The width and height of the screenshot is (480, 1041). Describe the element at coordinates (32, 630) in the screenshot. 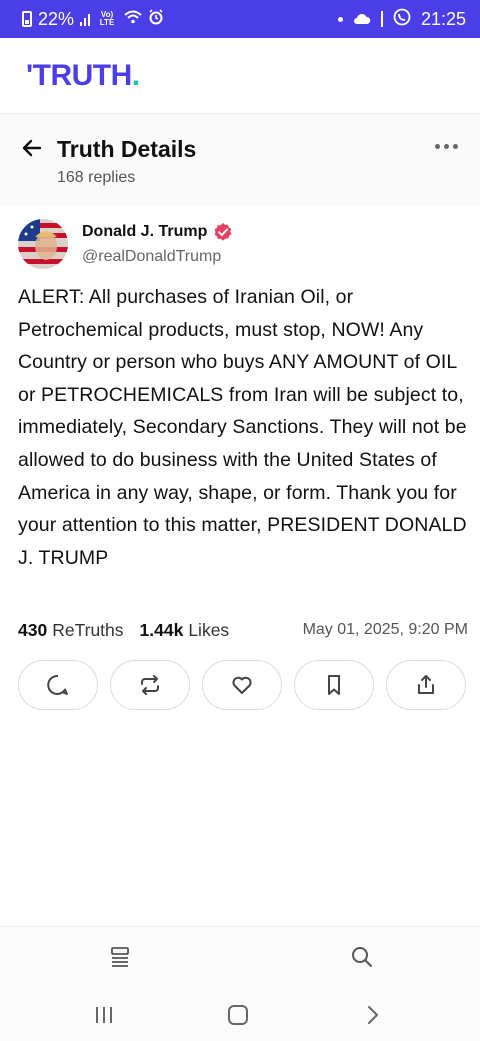

I see `retruths-count: 430` at that location.